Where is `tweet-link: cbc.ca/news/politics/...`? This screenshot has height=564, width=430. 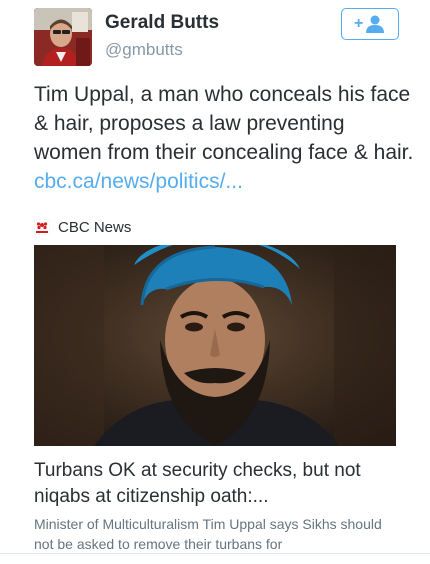
tweet-link: cbc.ca/news/politics/... is located at coordinates (138, 181).